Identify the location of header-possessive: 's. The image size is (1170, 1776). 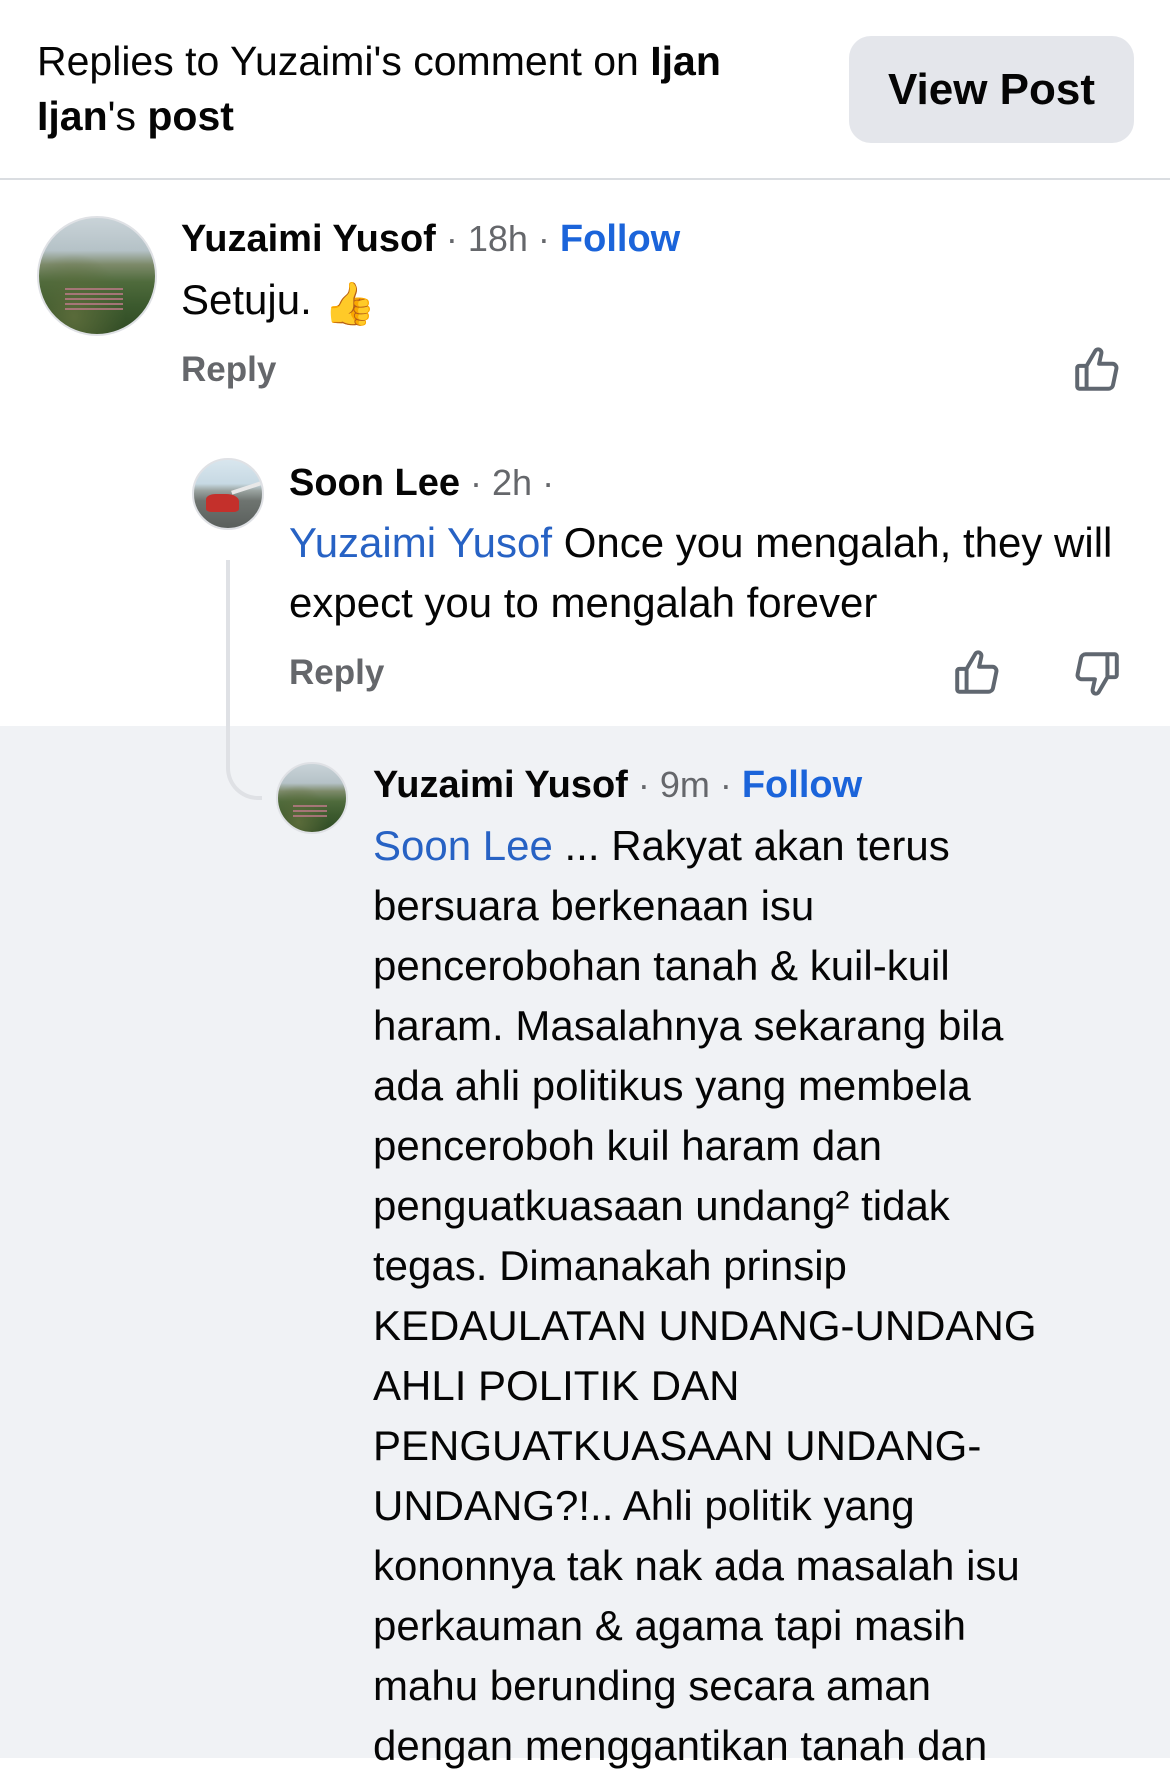
(127, 116).